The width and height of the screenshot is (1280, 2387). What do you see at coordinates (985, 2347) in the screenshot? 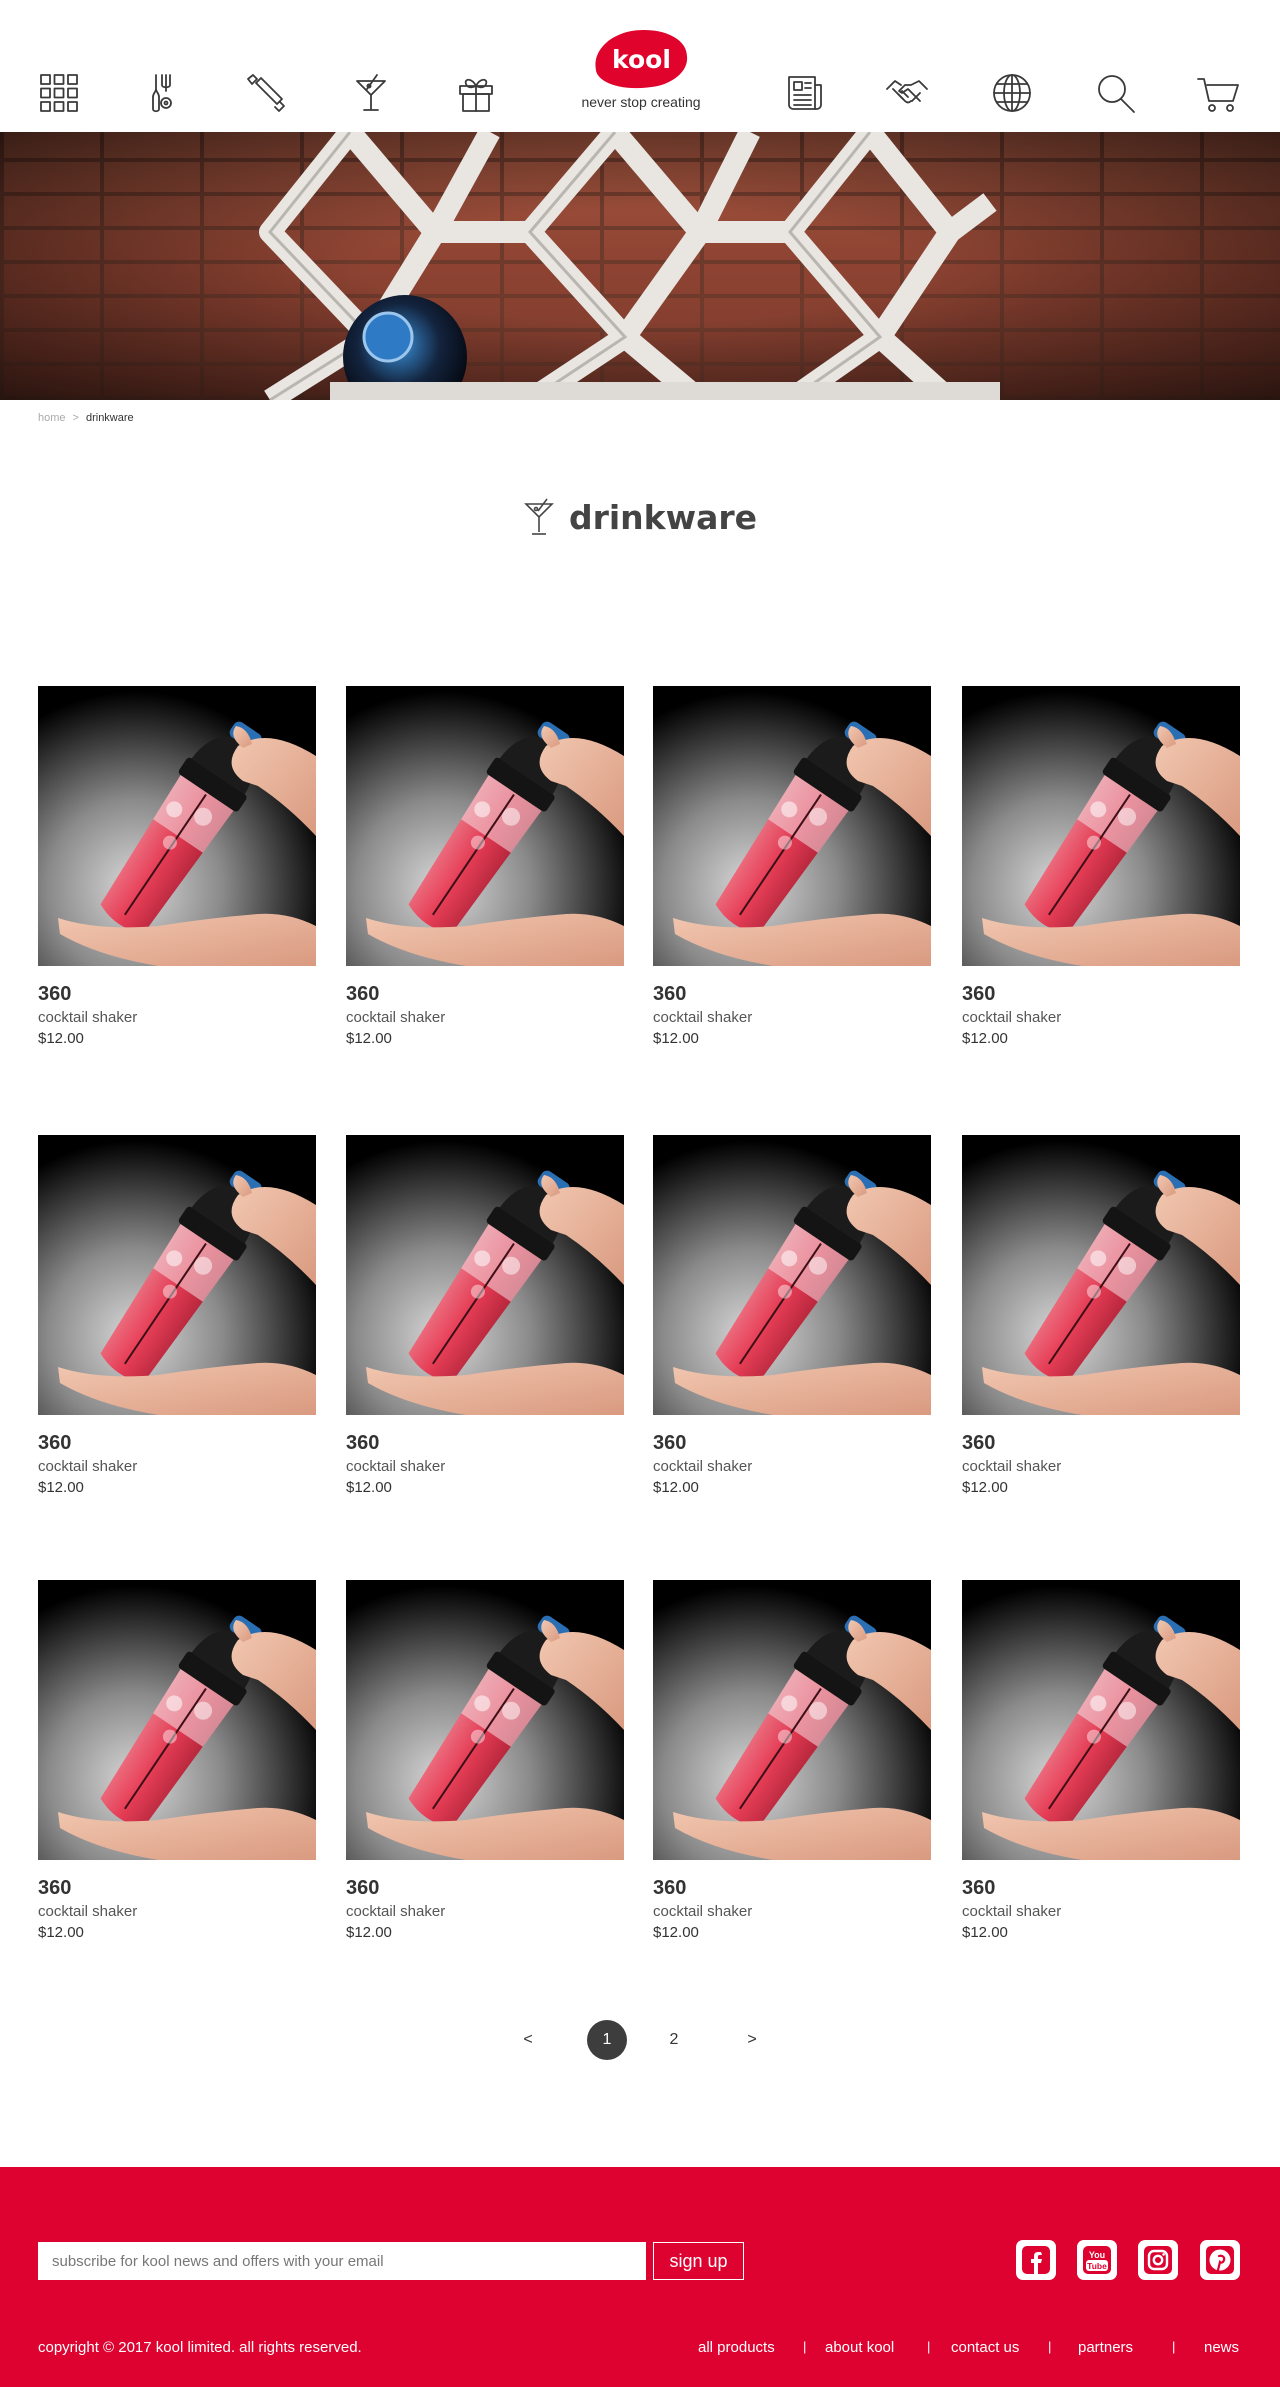
I see `footer-link-contact: contact us` at bounding box center [985, 2347].